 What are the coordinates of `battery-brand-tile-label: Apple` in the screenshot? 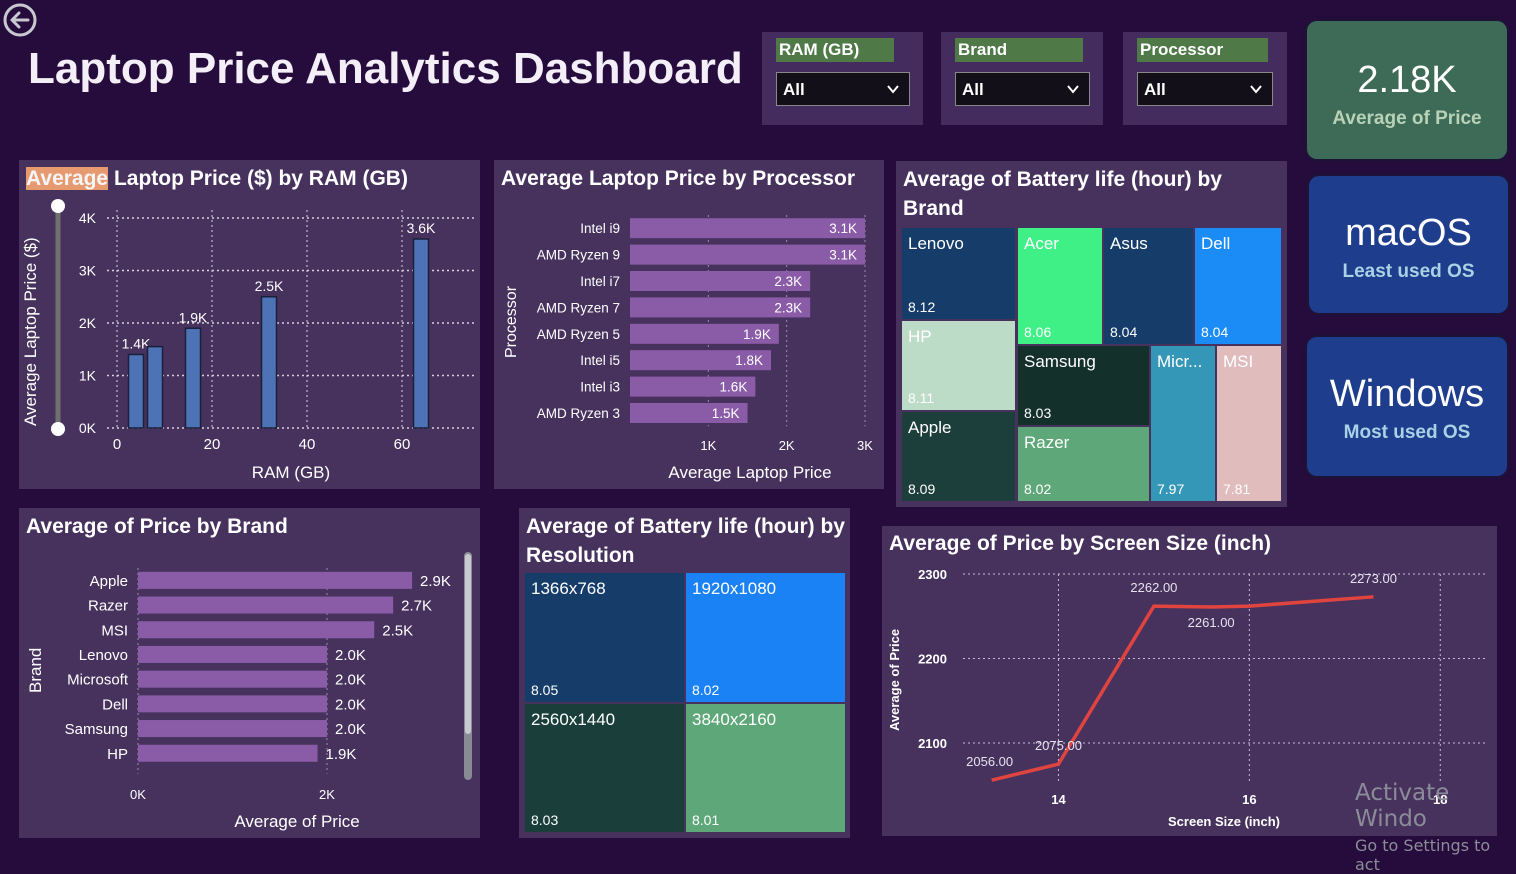 It's located at (930, 427).